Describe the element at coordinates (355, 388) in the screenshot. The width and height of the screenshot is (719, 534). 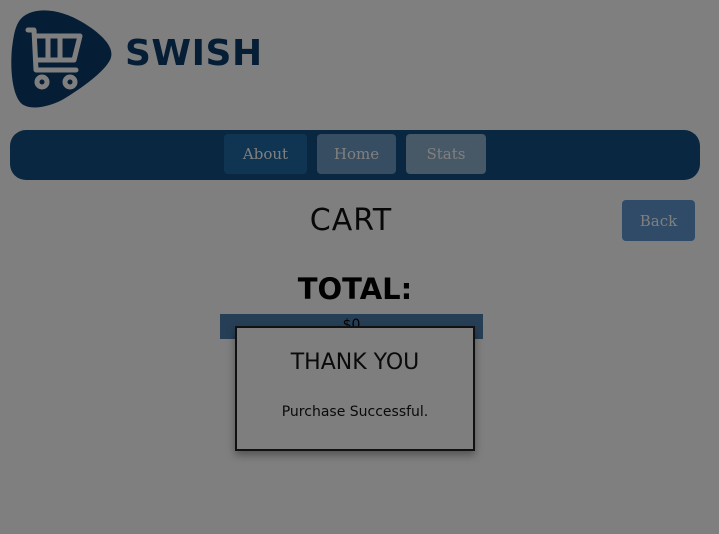
I see `thank-you-modal: THANK YOU Purchase Successful.` at that location.